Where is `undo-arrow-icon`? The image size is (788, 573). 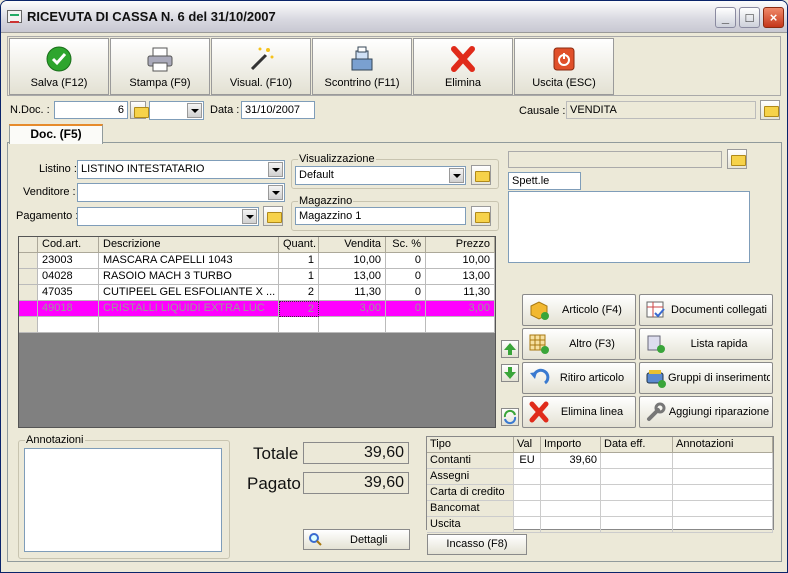 undo-arrow-icon is located at coordinates (540, 376).